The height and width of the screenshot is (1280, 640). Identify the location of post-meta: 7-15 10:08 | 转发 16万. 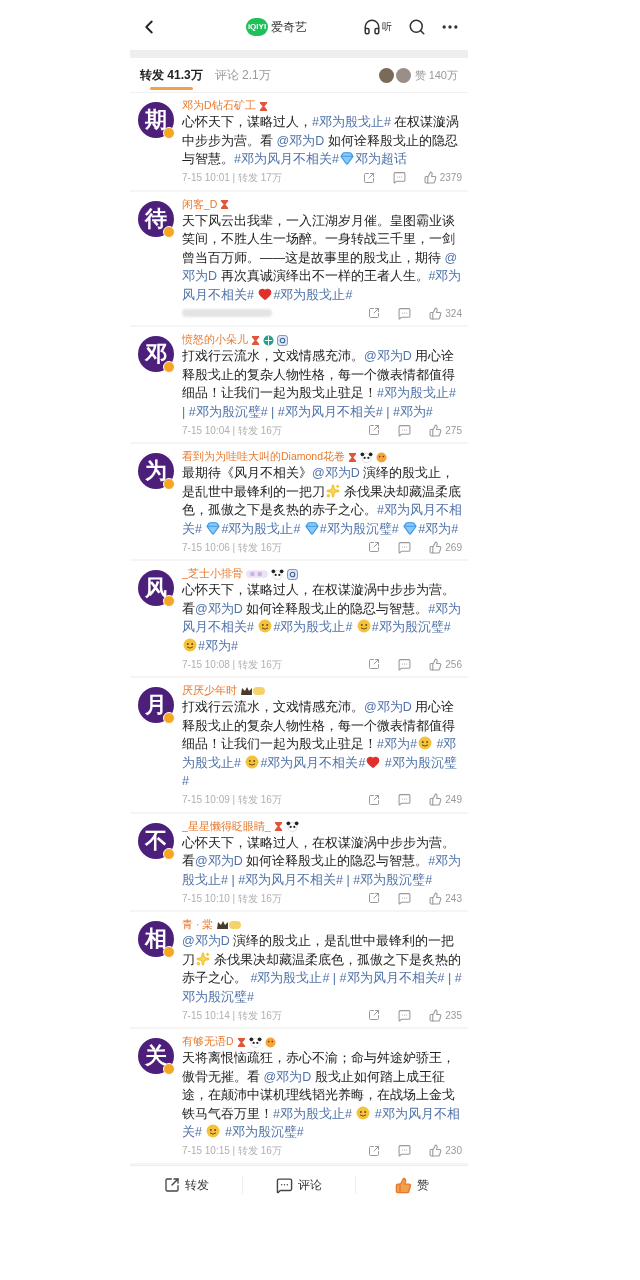
(232, 664).